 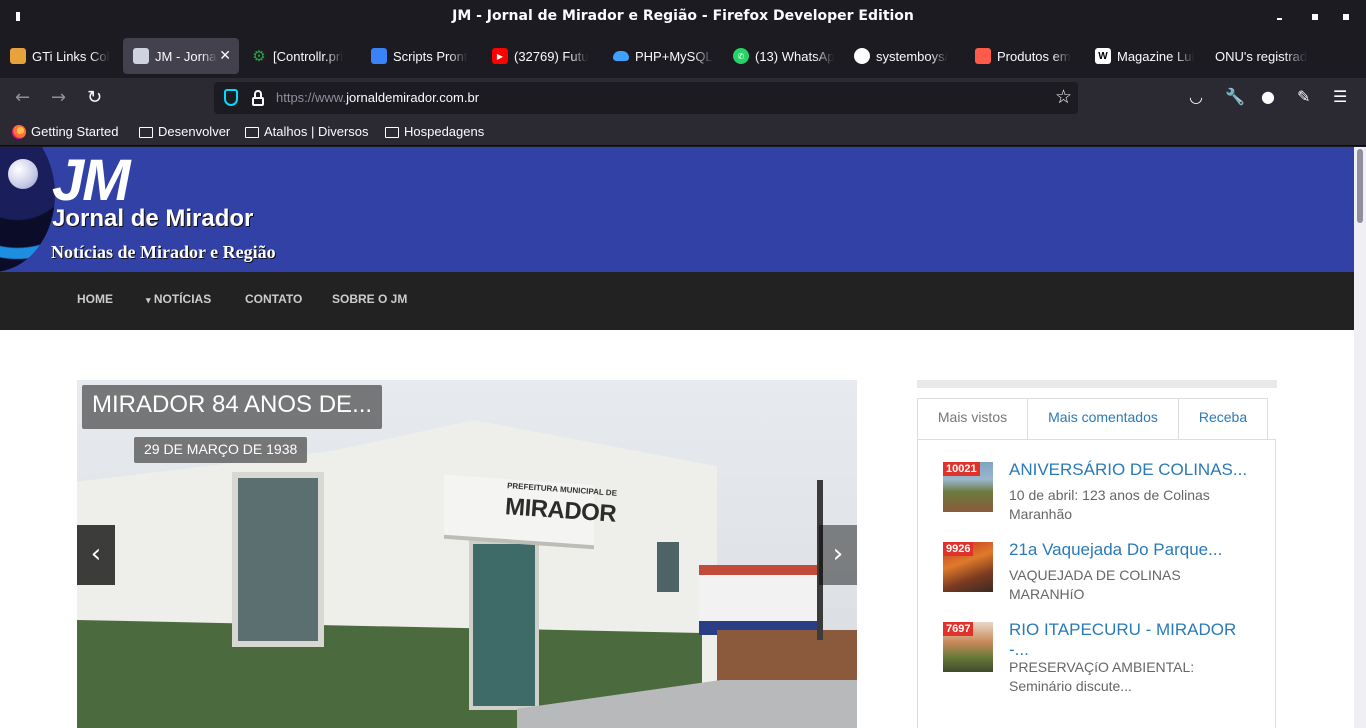 I want to click on slide-date: 29 DE MARÇO DE 1938, so click(x=221, y=450).